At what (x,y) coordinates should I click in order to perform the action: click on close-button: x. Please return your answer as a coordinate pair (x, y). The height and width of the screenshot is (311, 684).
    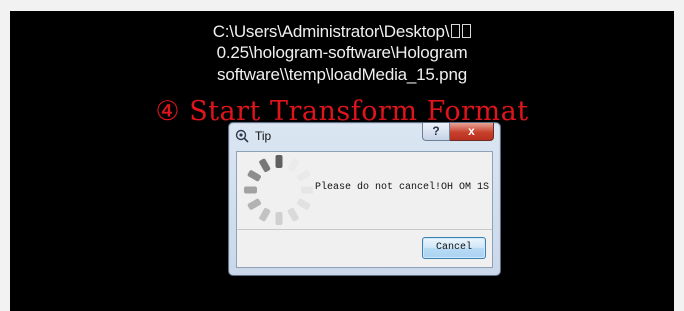
    Looking at the image, I should click on (472, 132).